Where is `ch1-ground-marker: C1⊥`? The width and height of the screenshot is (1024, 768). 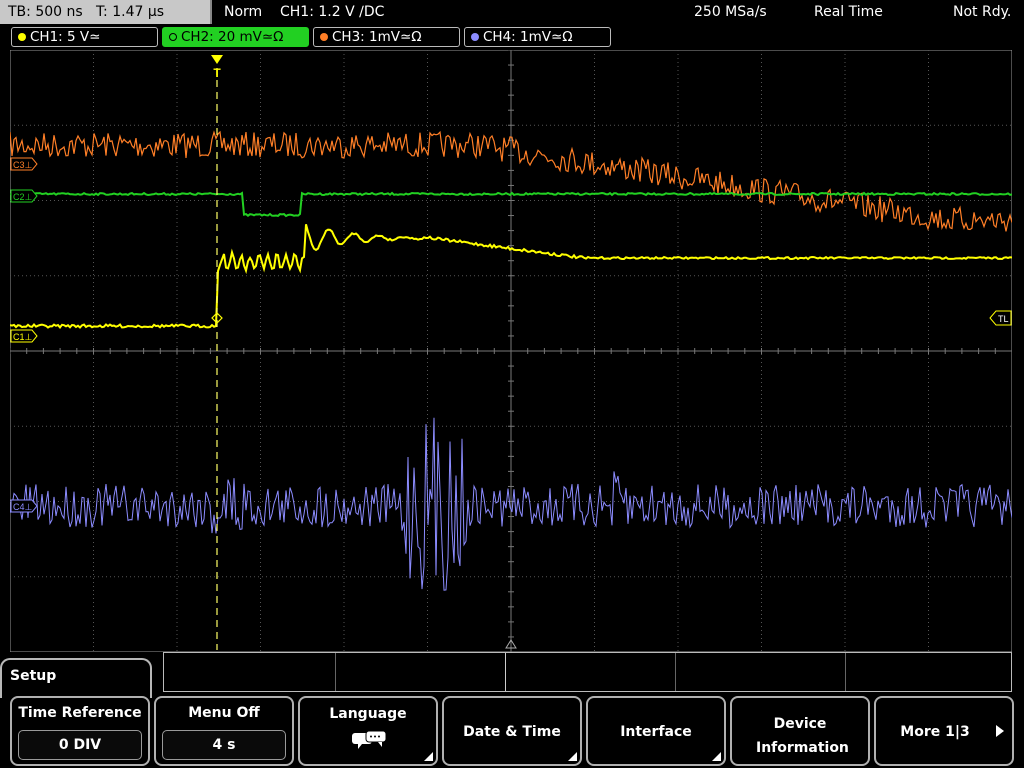
ch1-ground-marker: C1⊥ is located at coordinates (24, 336).